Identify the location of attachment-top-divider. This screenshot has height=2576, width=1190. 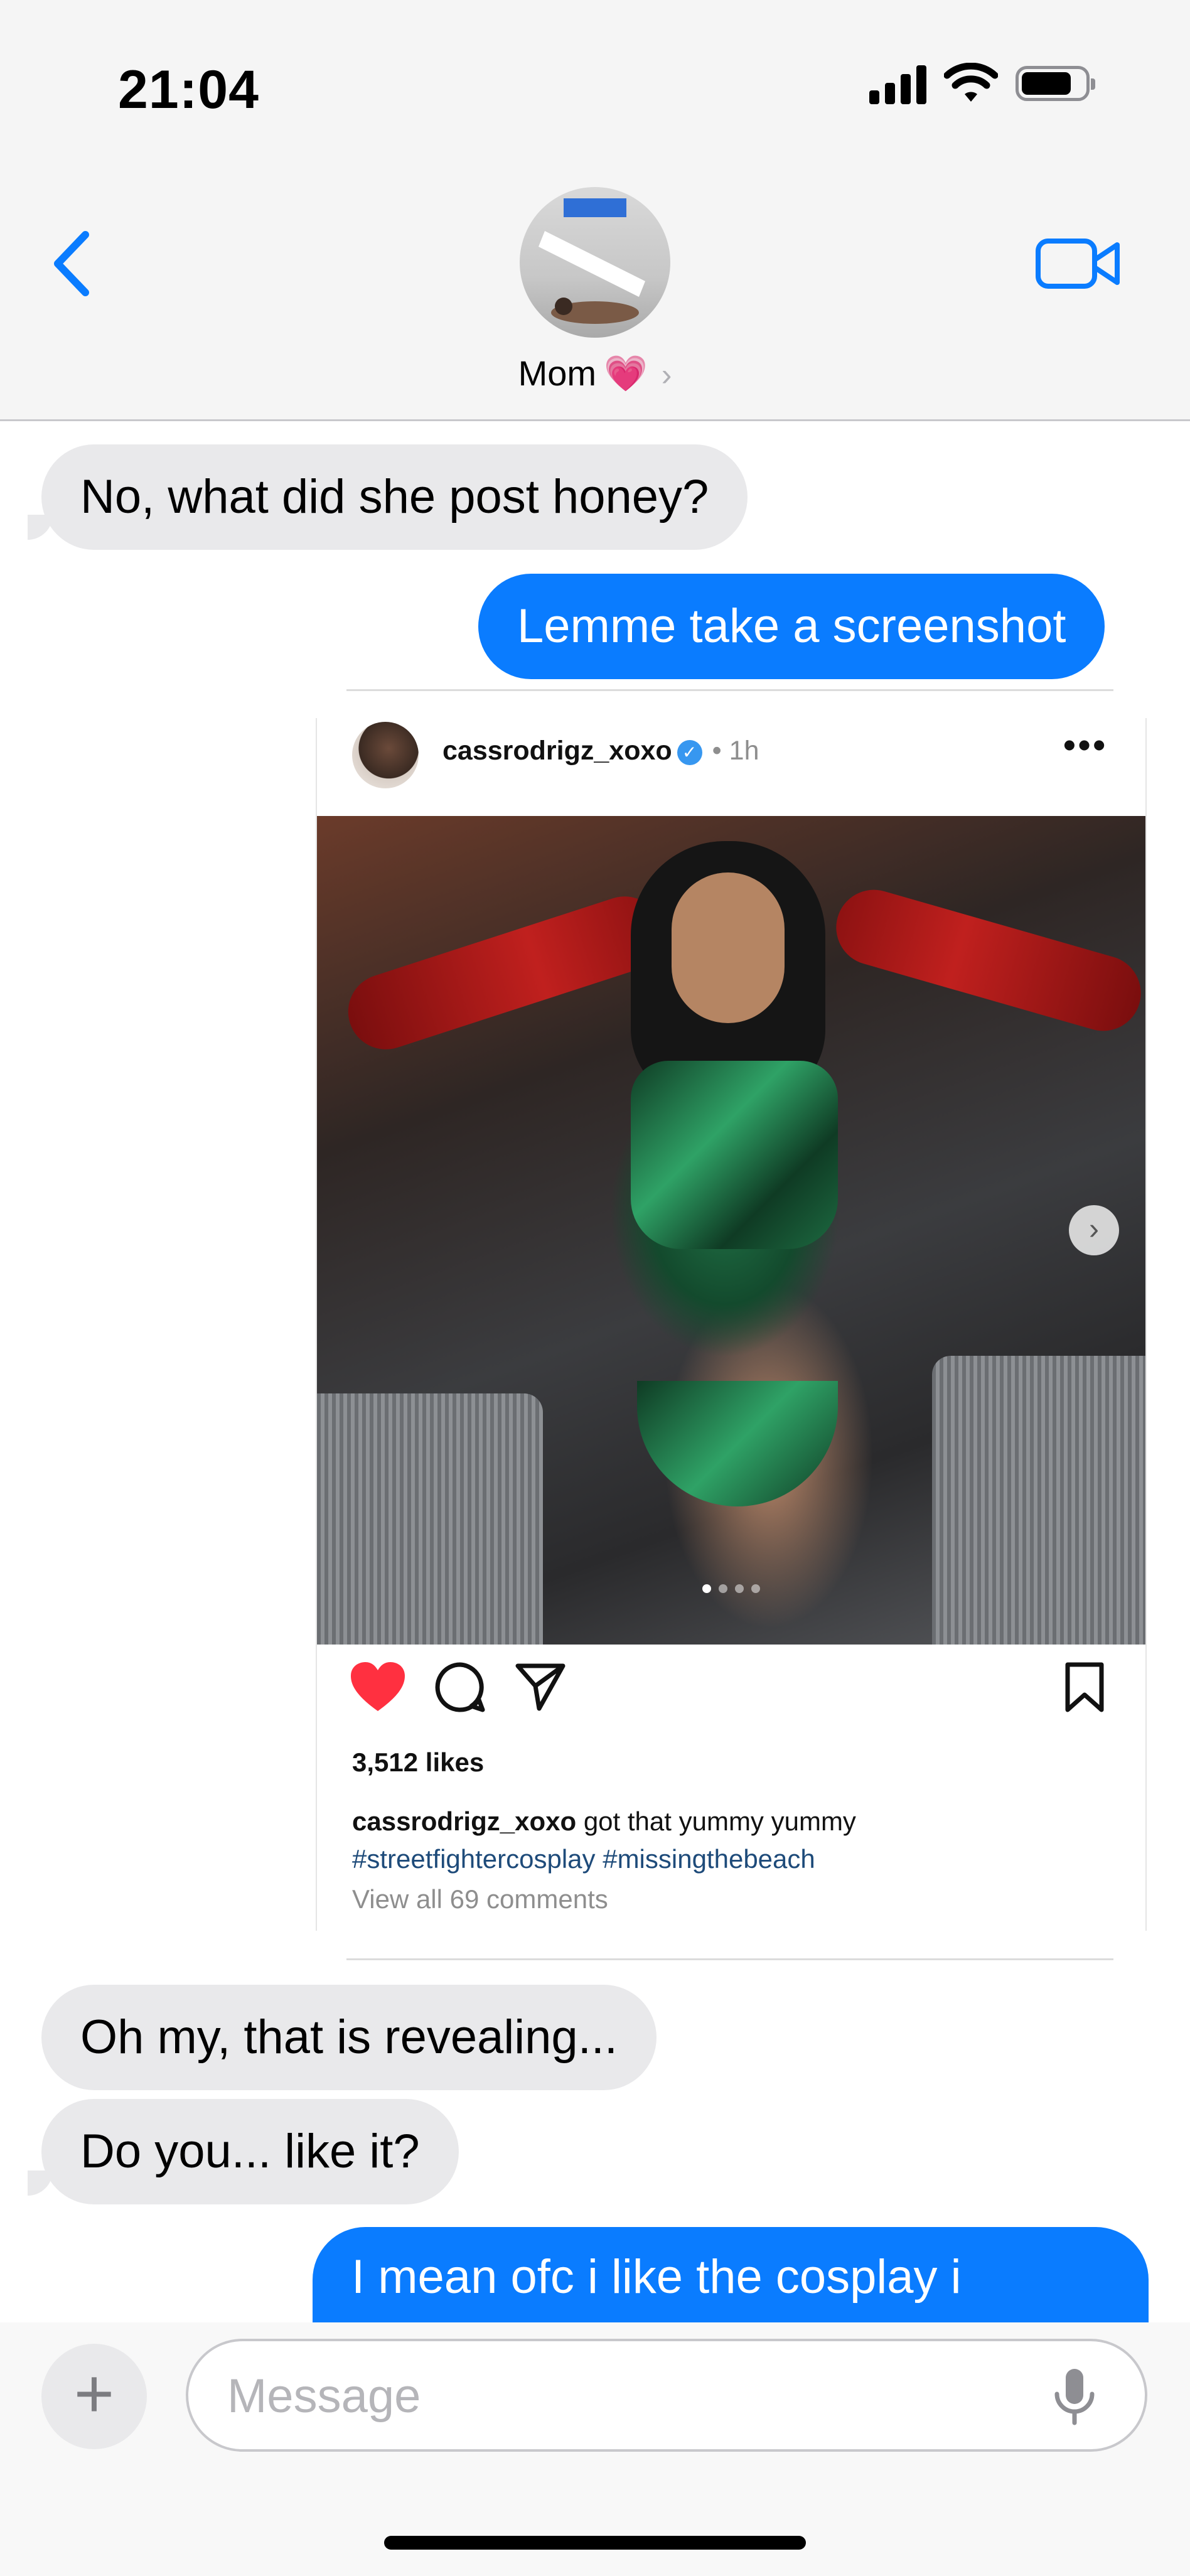
(729, 690).